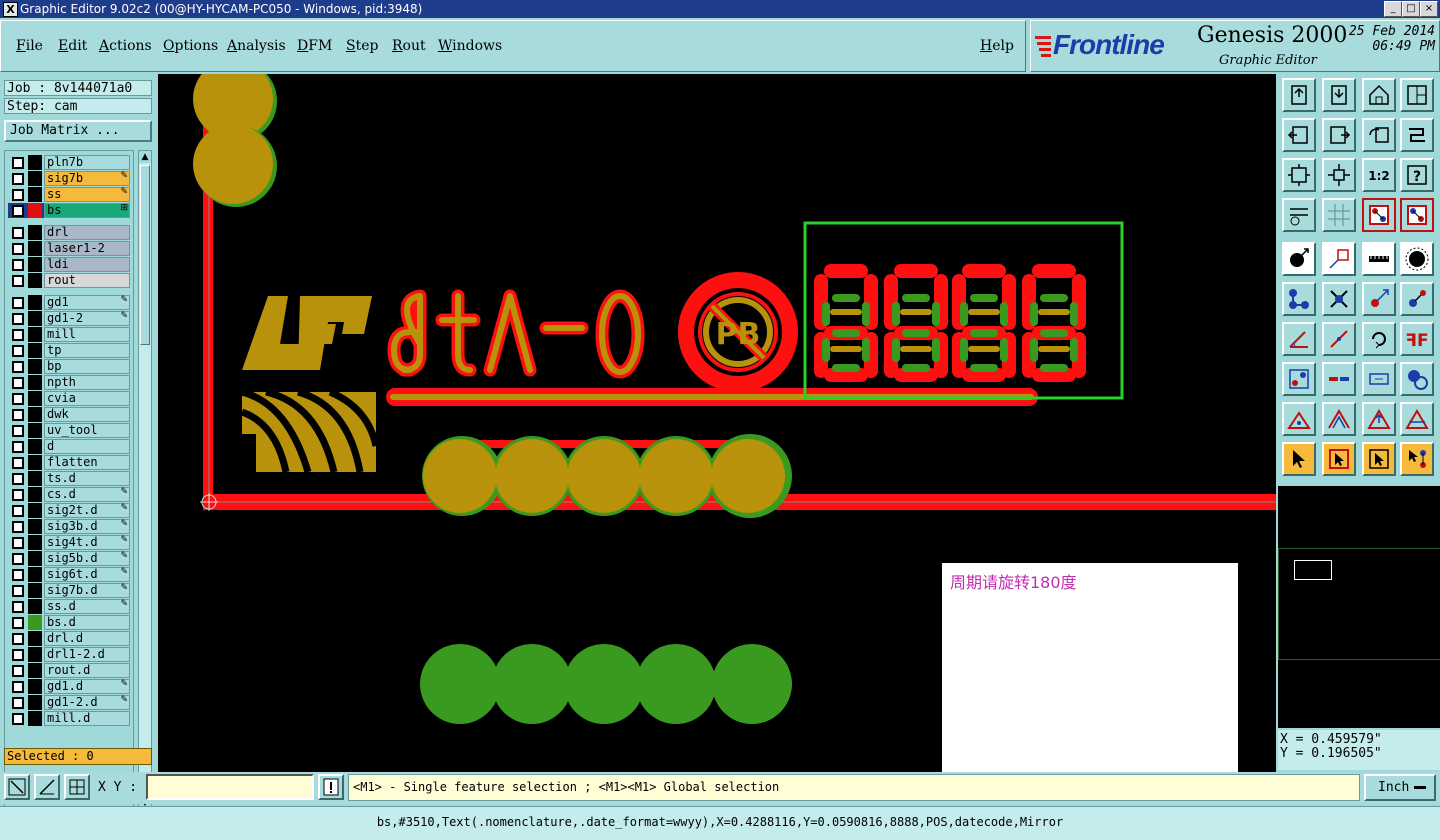 The image size is (1440, 840). I want to click on layer-name: dwk, so click(87, 414).